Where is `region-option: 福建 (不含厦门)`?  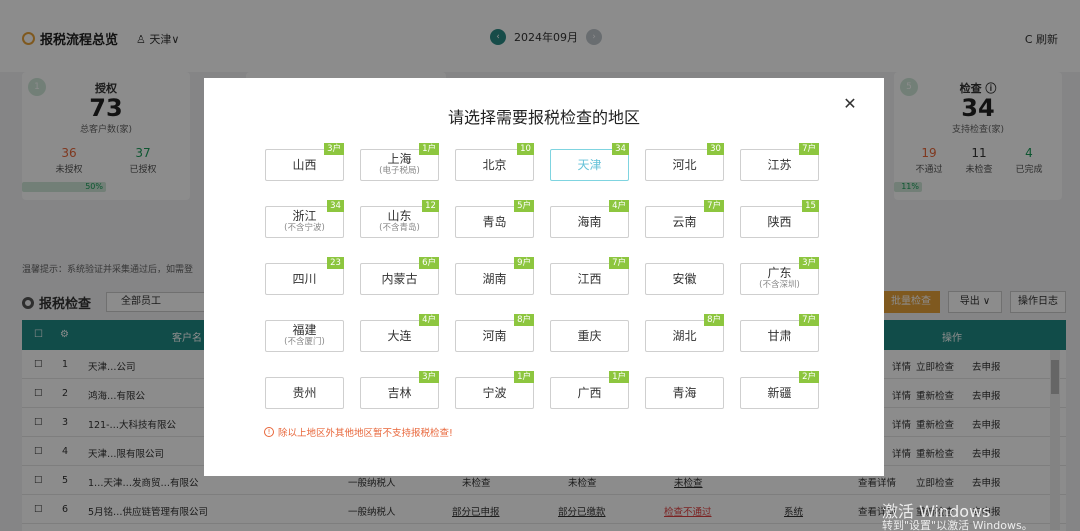
region-option: 福建 (不含厦门) is located at coordinates (304, 336).